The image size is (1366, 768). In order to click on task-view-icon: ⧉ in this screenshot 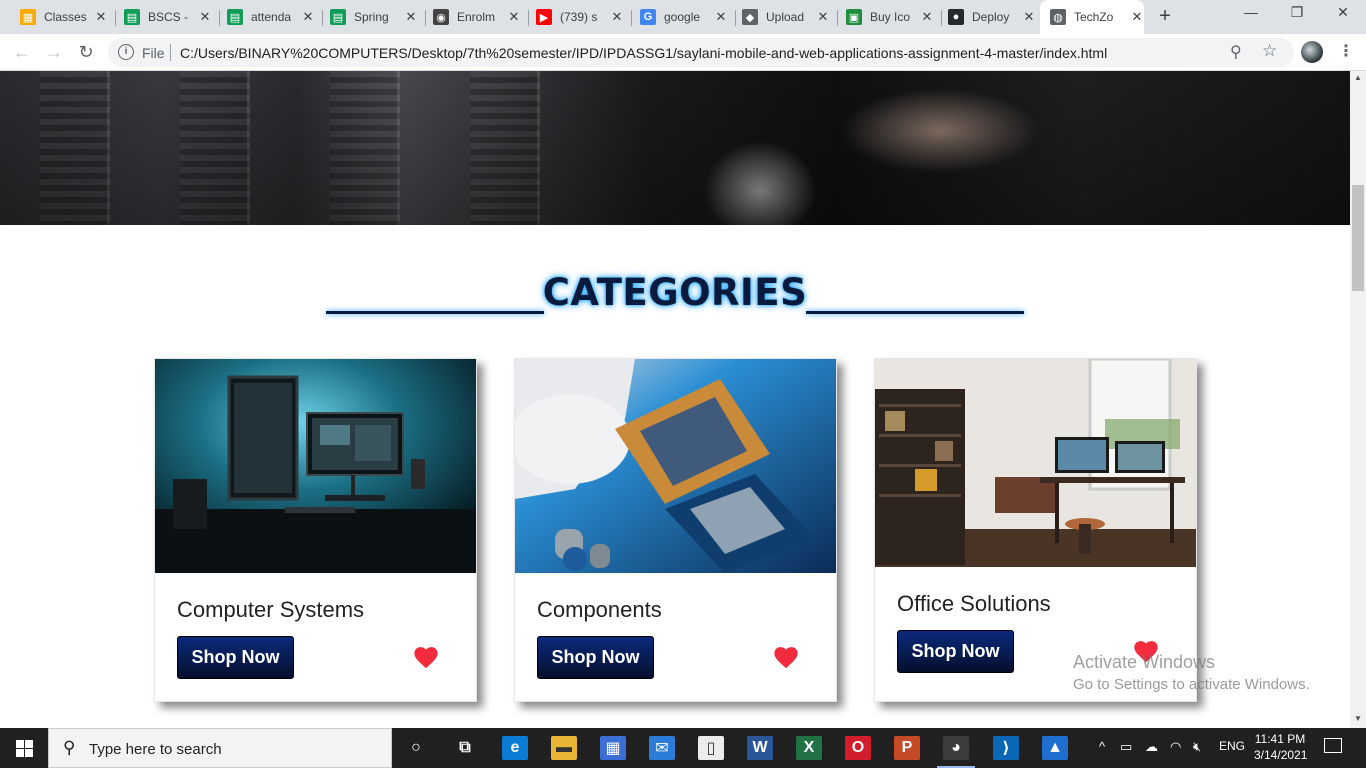, I will do `click(465, 748)`.